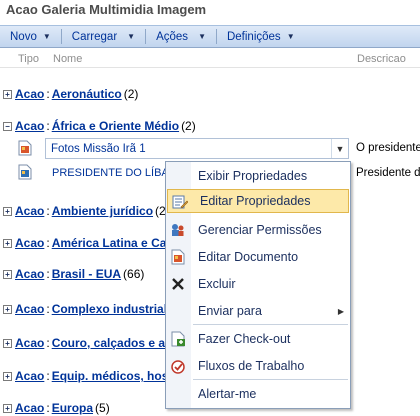 This screenshot has width=420, height=416. I want to click on item-name-dropdown: Fotos Missão Irã 1 ▼, so click(197, 148).